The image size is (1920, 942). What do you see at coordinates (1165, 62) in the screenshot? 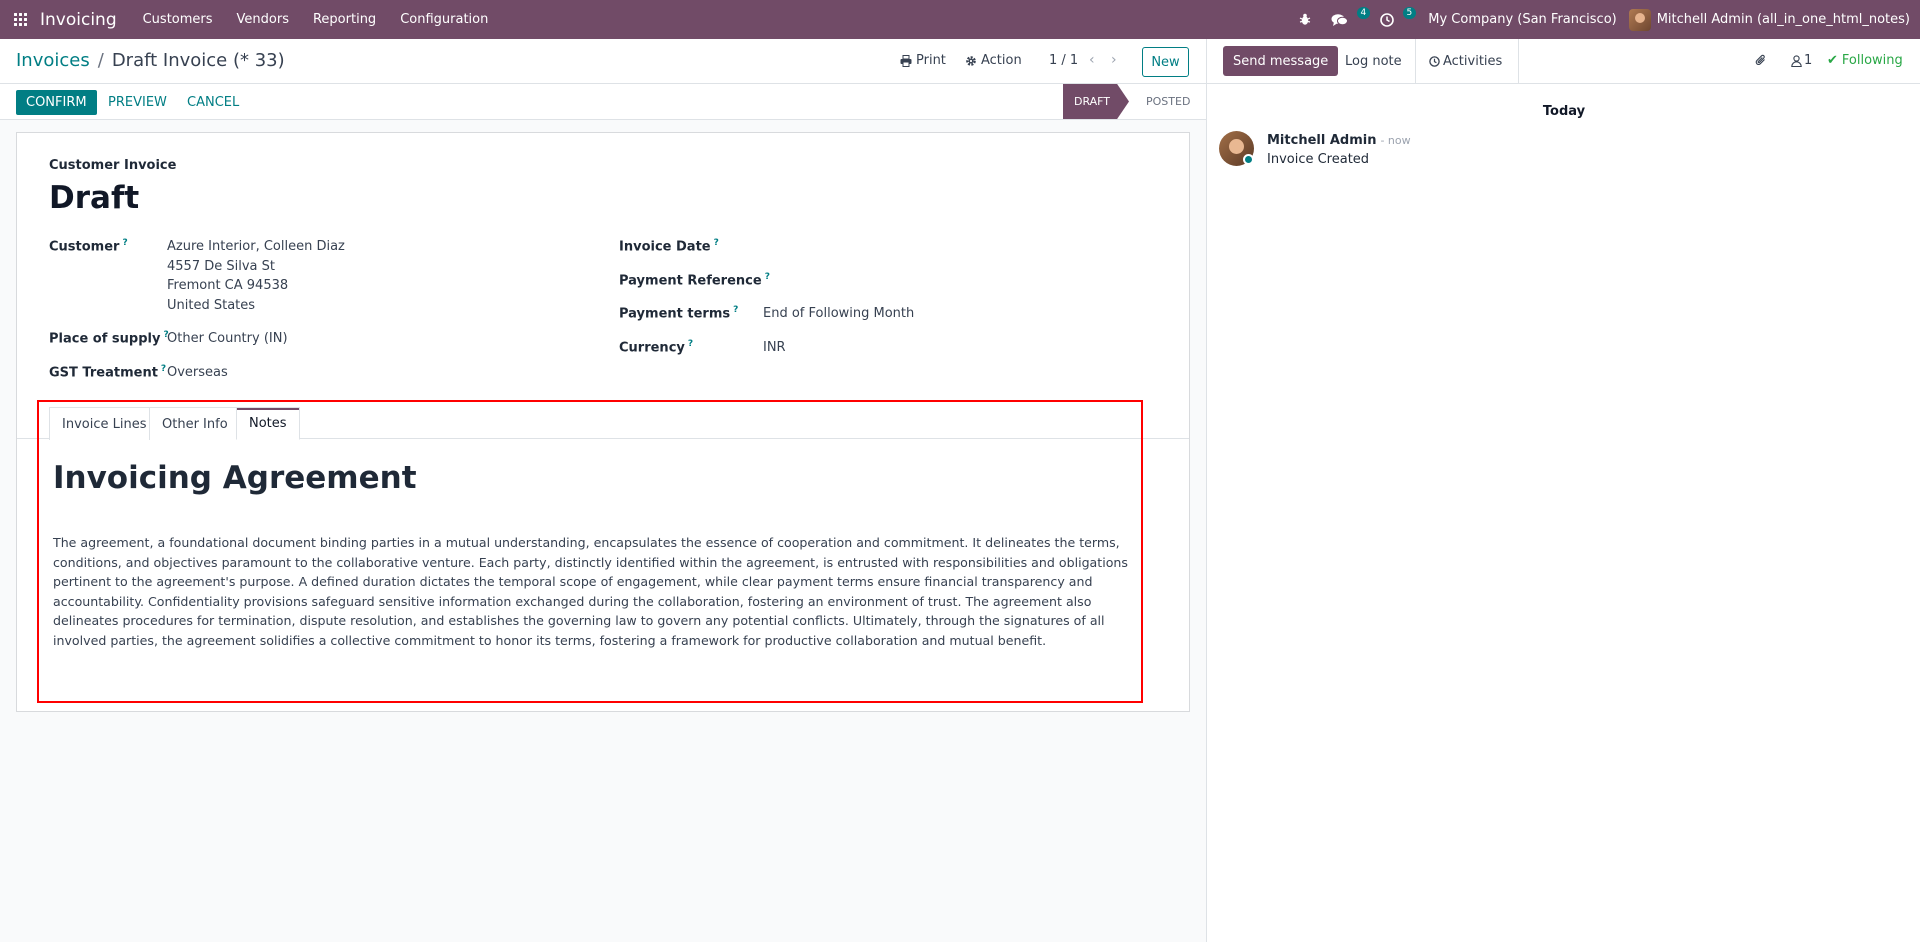
I see `new-button: New` at bounding box center [1165, 62].